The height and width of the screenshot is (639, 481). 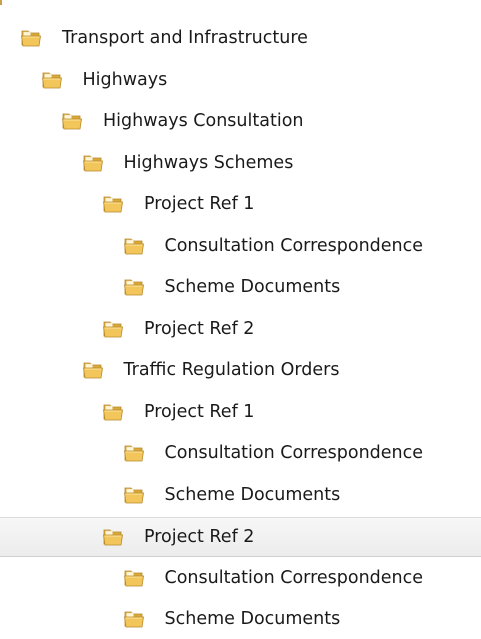 I want to click on tree-item: Highways Consultation, so click(x=240, y=122).